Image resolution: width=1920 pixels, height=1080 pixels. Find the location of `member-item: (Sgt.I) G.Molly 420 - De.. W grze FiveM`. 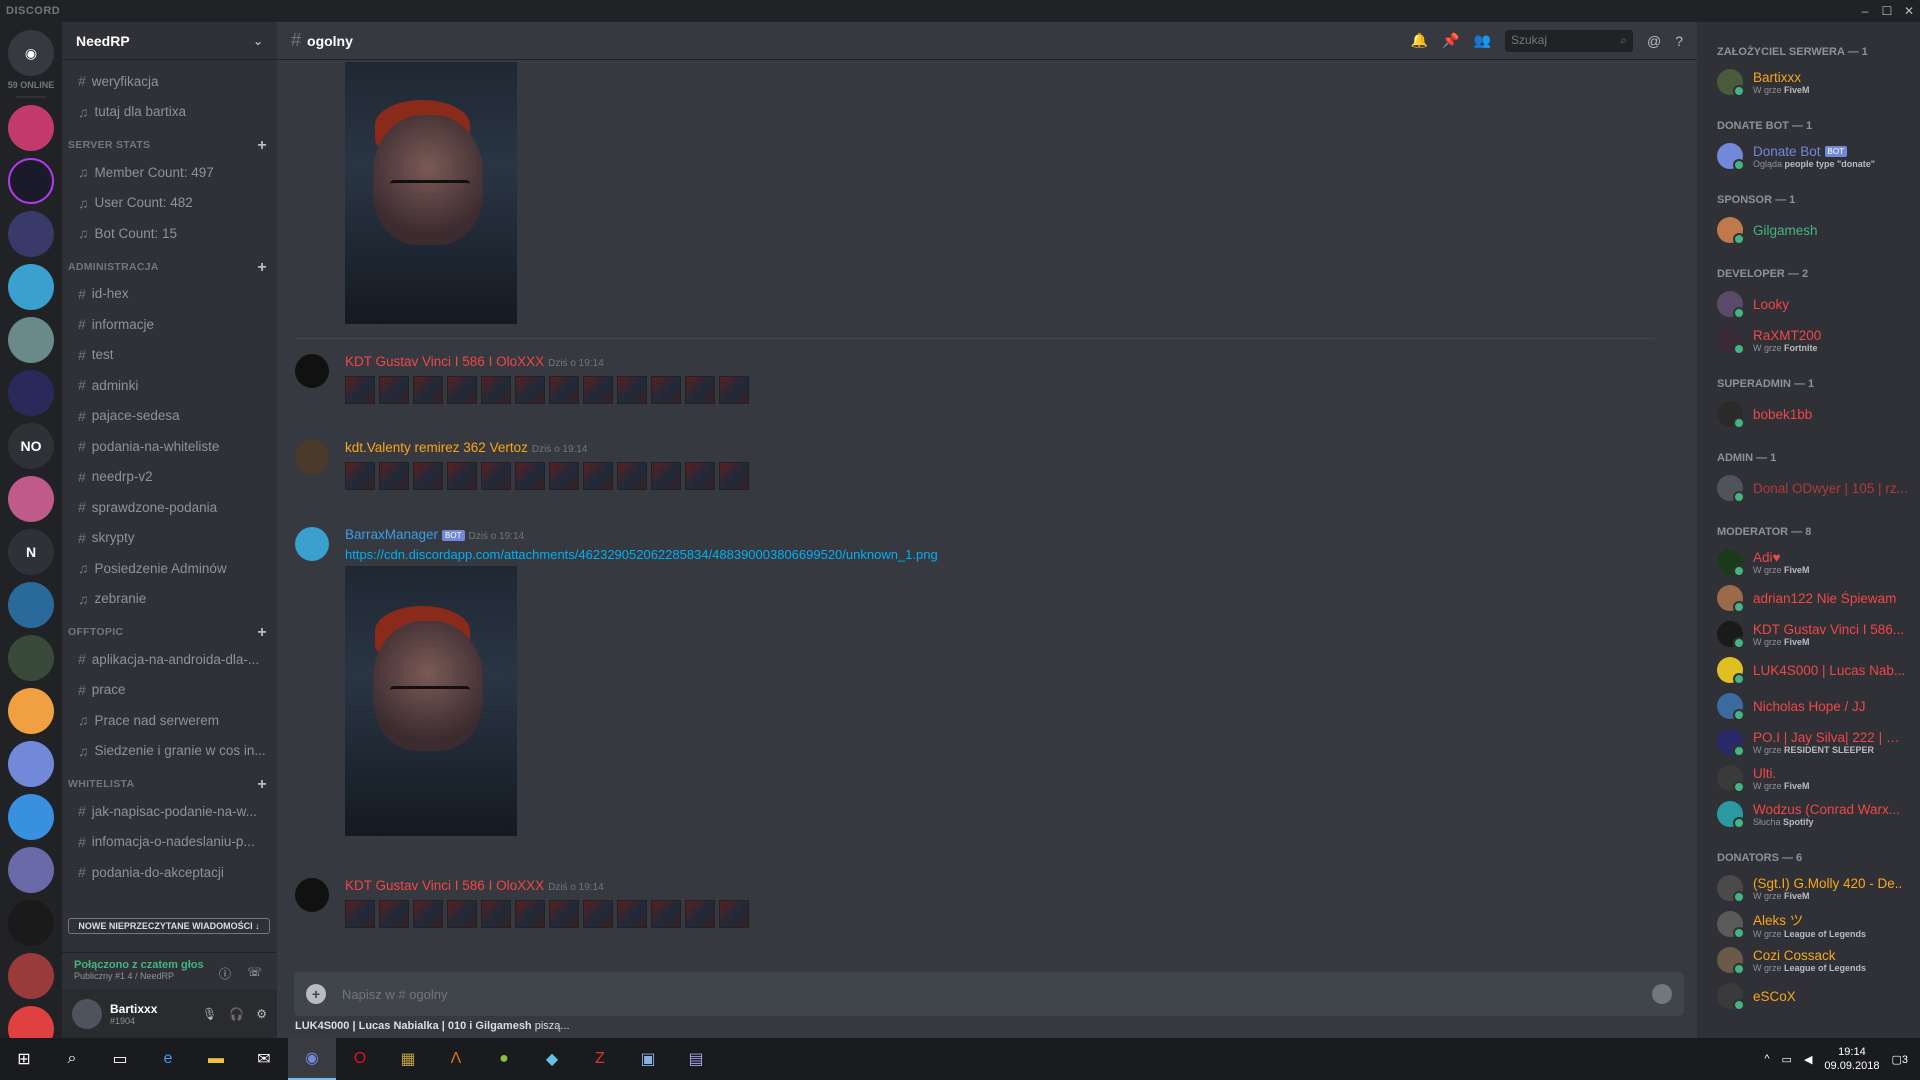

member-item: (Sgt.I) G.Molly 420 - De.. W grze FiveM is located at coordinates (1808, 888).